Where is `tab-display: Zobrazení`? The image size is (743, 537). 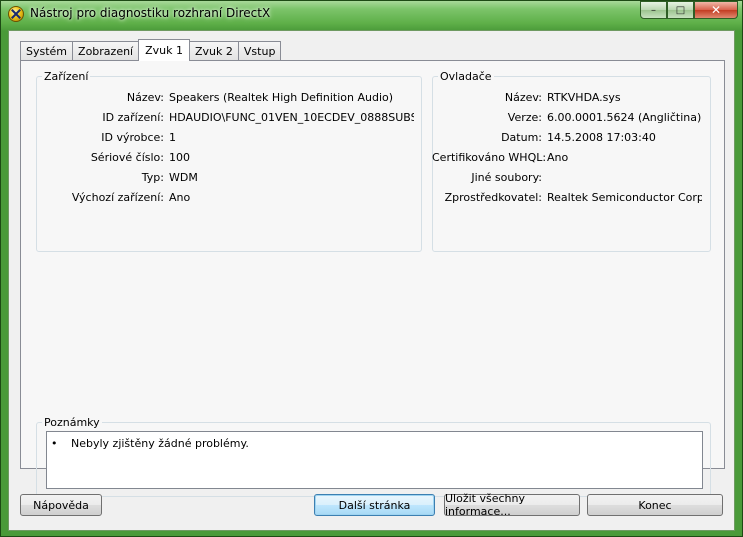
tab-display: Zobrazení is located at coordinates (106, 51).